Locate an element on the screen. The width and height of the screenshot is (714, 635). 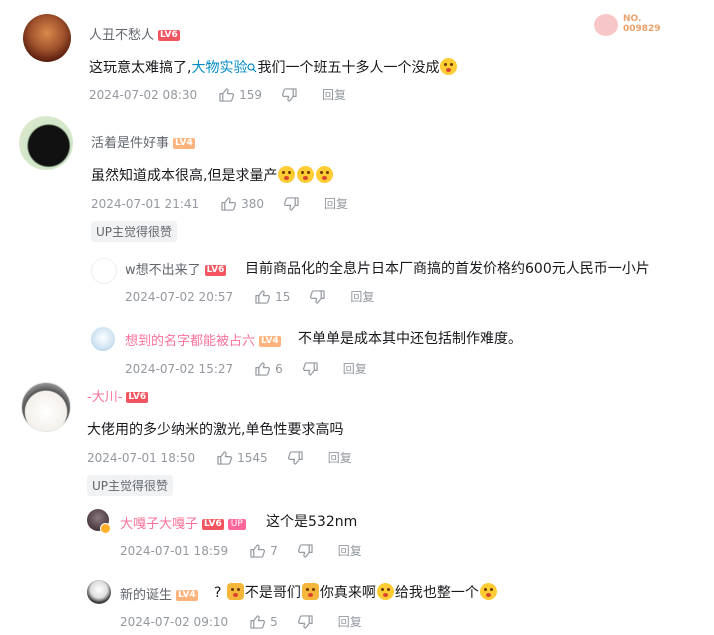
verified-icon is located at coordinates (105, 528).